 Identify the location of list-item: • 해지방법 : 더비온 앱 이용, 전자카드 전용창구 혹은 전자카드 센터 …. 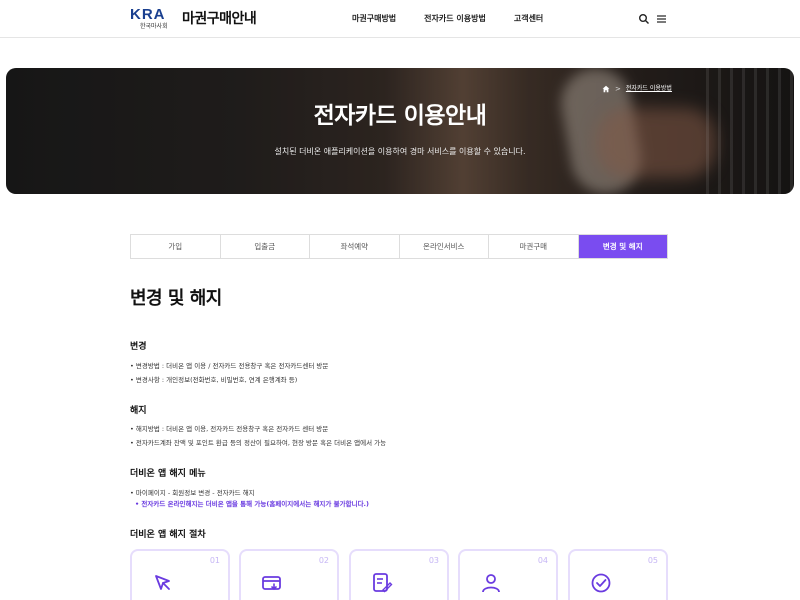
(229, 429).